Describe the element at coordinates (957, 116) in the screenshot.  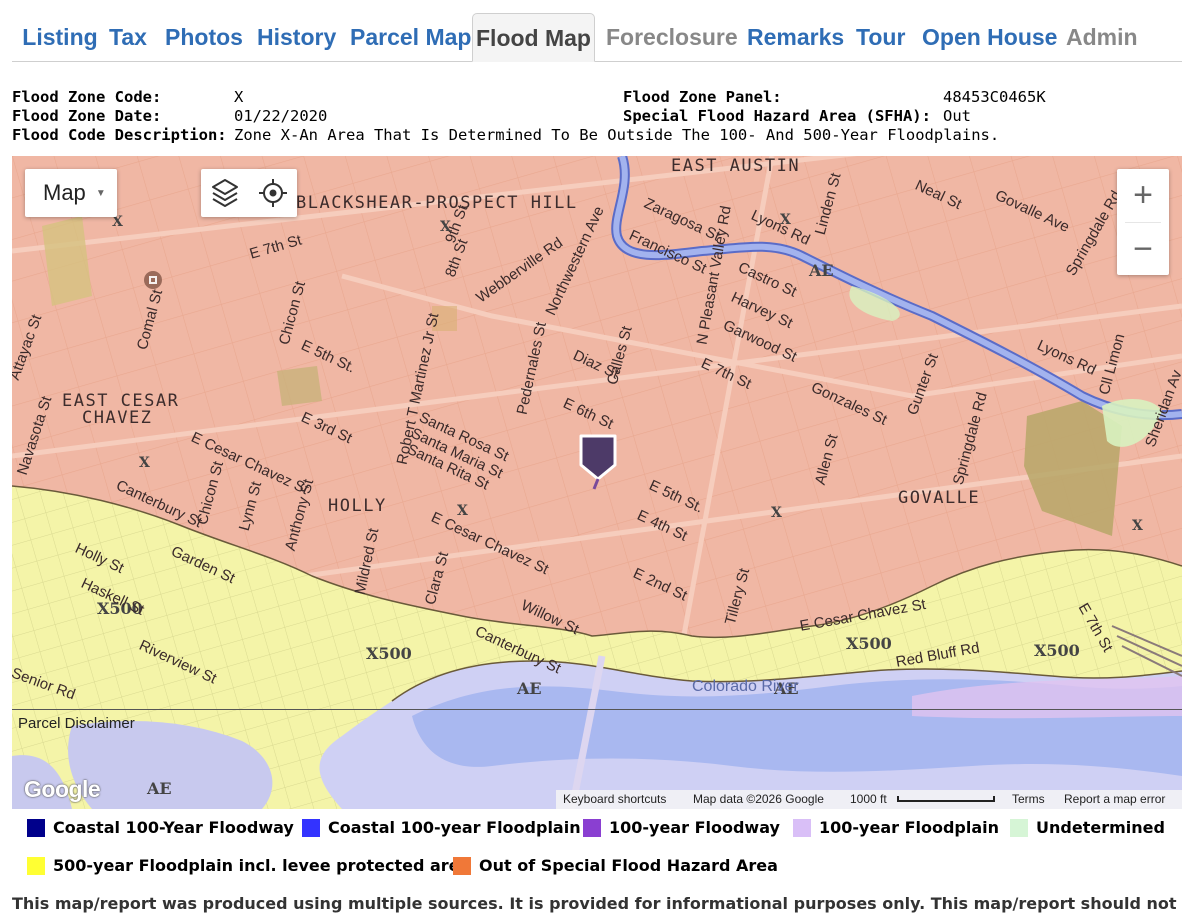
I see `sfha-value: Out` at that location.